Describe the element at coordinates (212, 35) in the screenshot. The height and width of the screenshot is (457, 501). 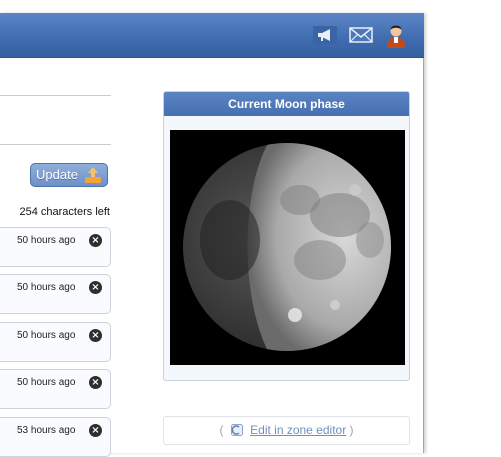
I see `top-header-bar` at that location.